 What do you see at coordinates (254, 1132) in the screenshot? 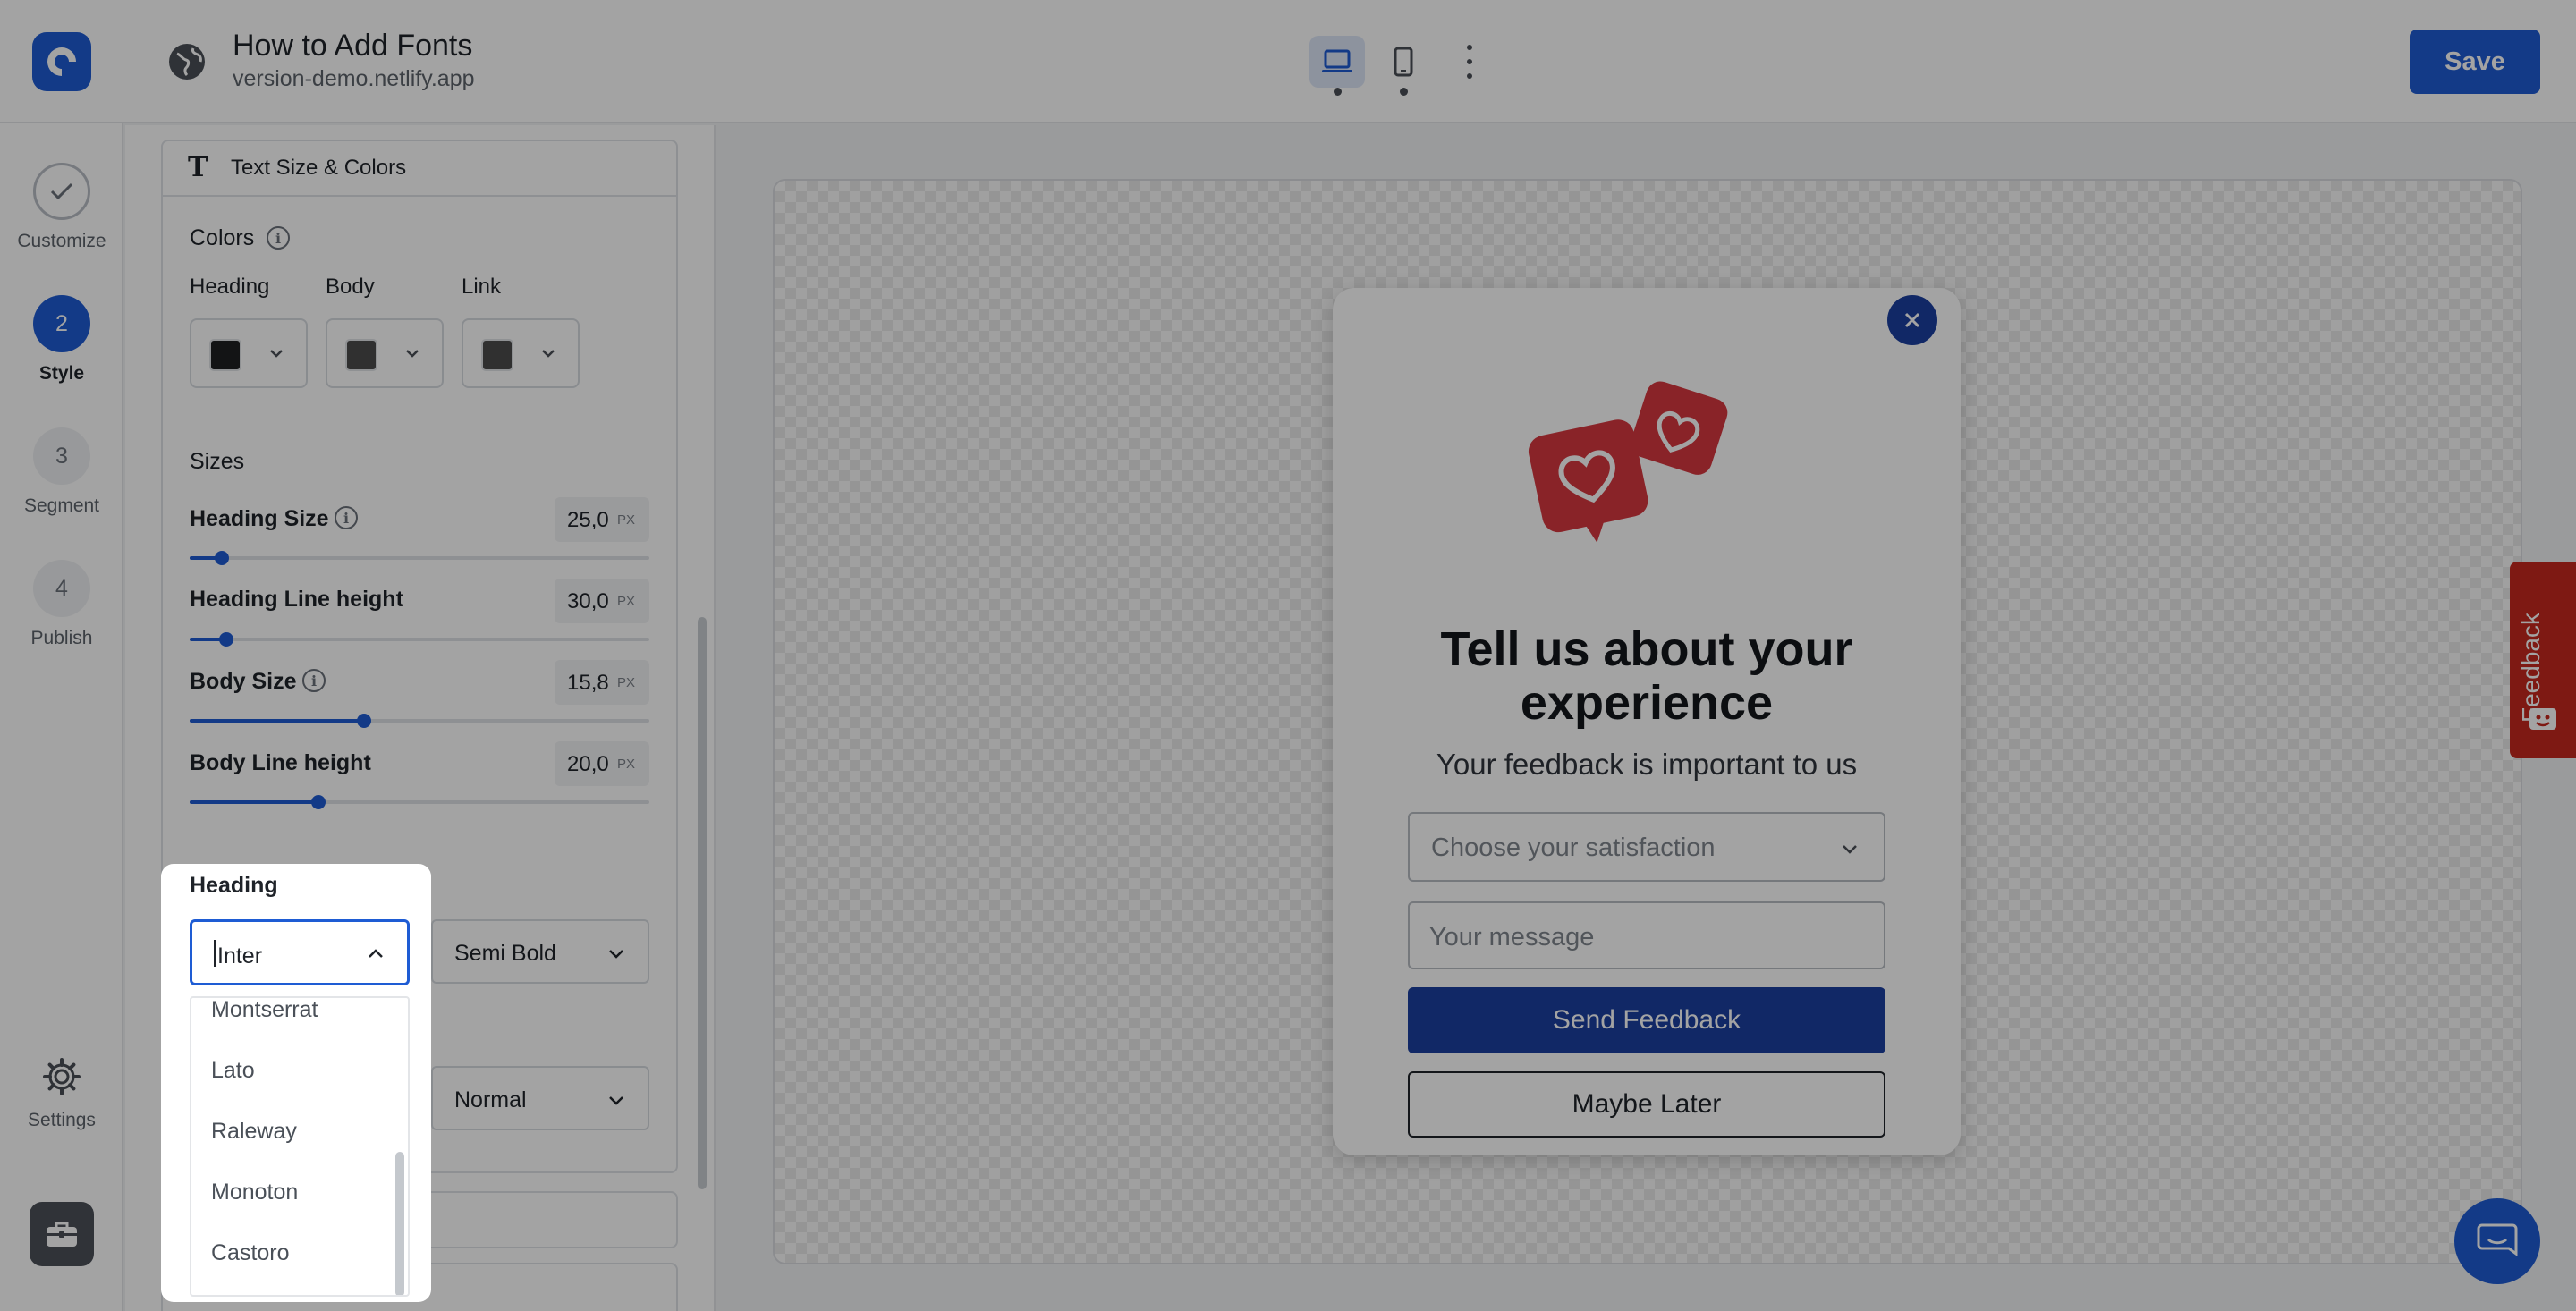
I see `font-option: Raleway` at bounding box center [254, 1132].